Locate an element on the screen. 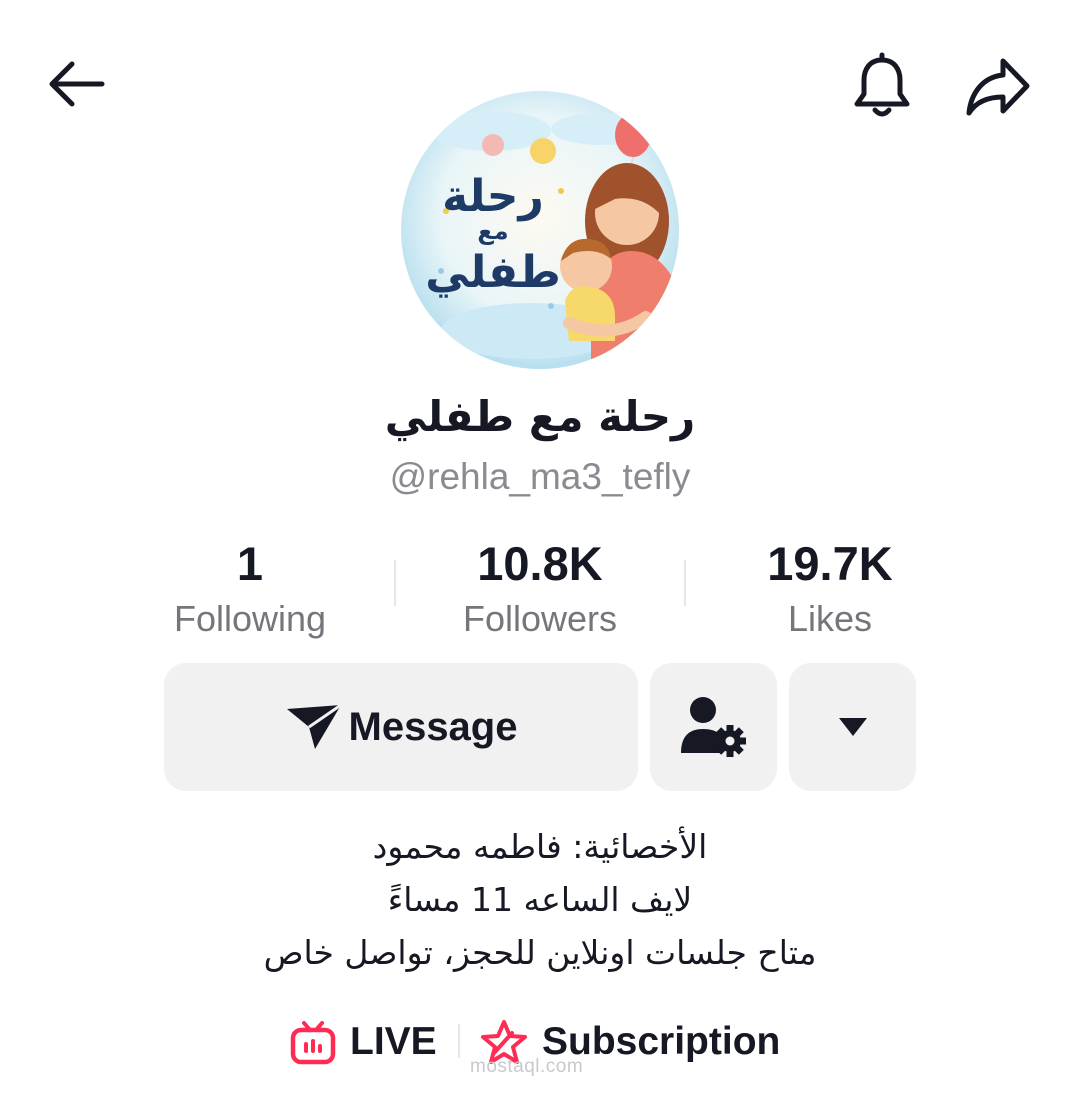  caret-down-icon is located at coordinates (852, 727).